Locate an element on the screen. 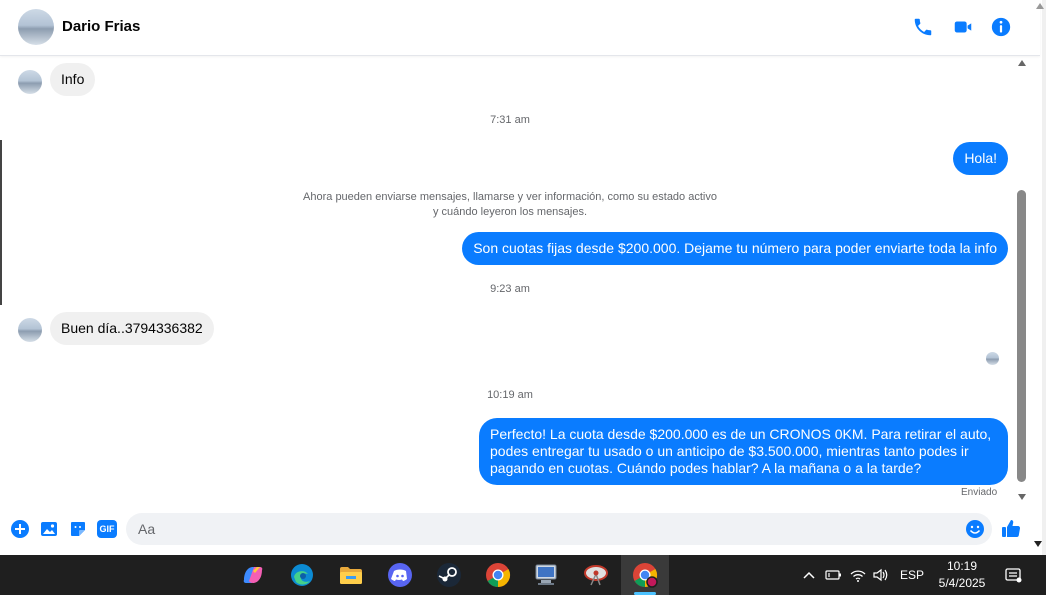 This screenshot has height=595, width=1046. scroll-up-arrow is located at coordinates (1022, 63).